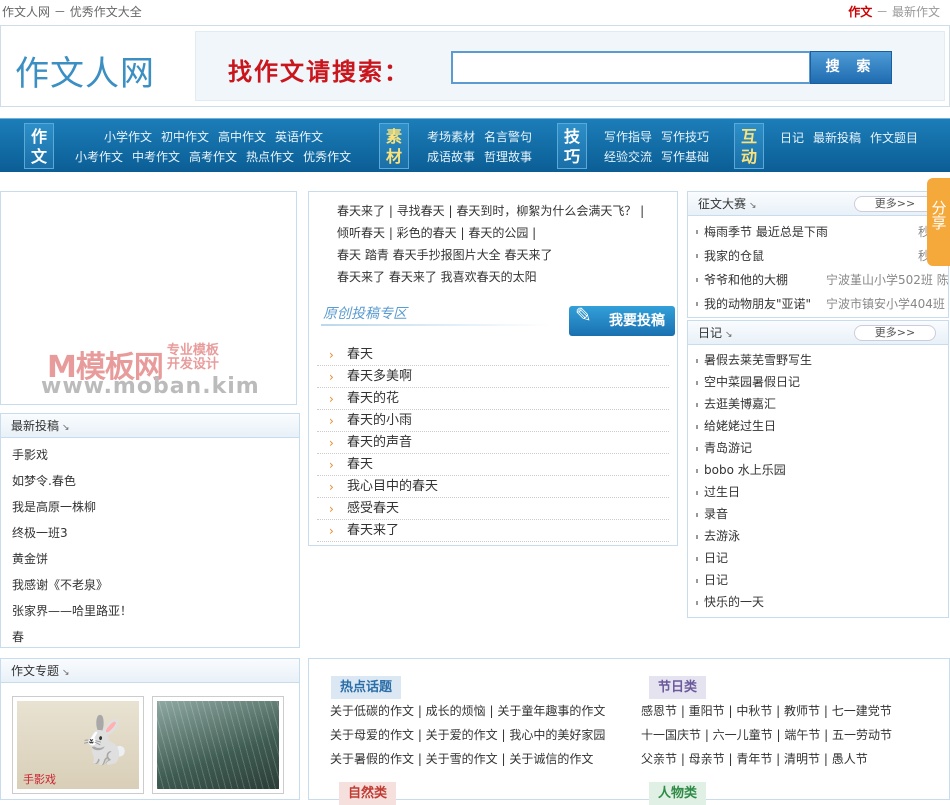 The height and width of the screenshot is (805, 950). What do you see at coordinates (822, 280) in the screenshot?
I see `list-item: 爷爷和他的大棚 宁波堇山小学502班 陈` at bounding box center [822, 280].